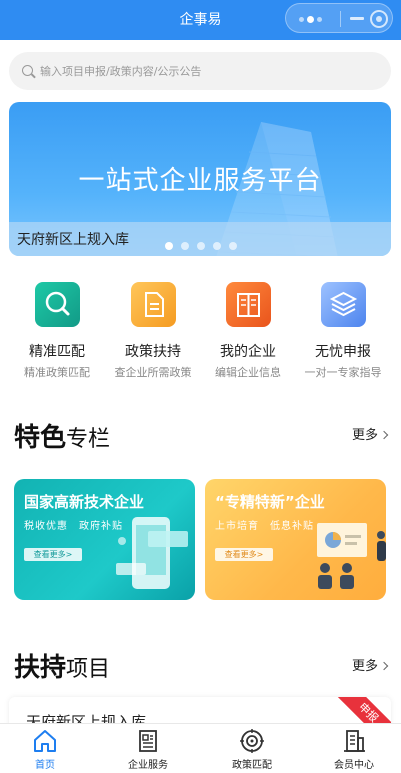 This screenshot has height=773, width=401. What do you see at coordinates (45, 765) in the screenshot?
I see `tab-label: 首页` at bounding box center [45, 765].